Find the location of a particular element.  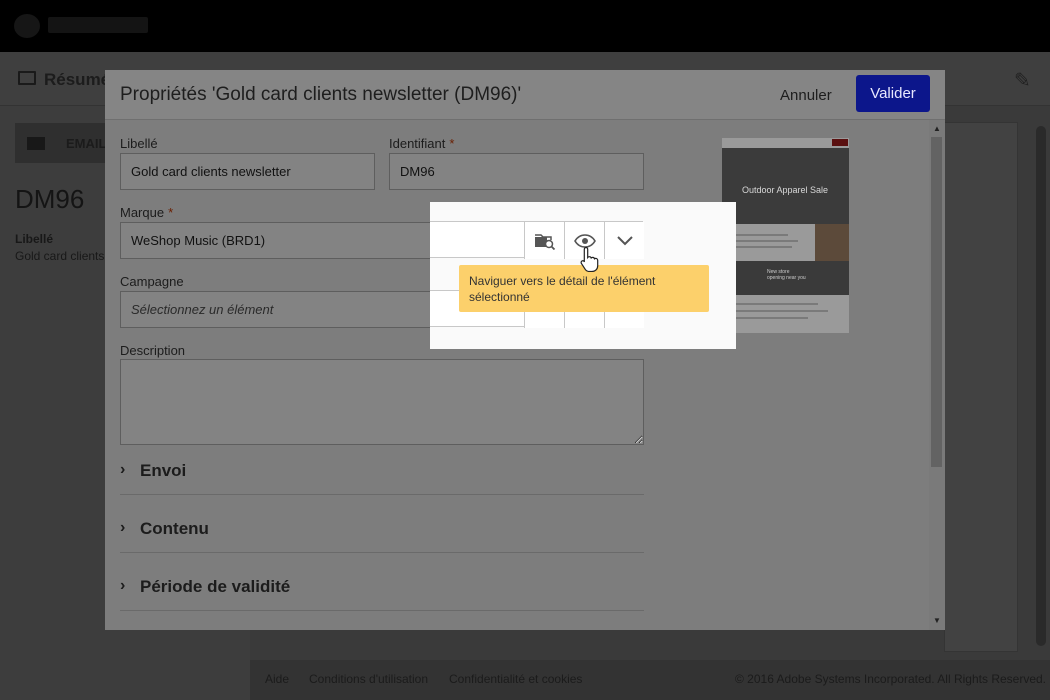

libelle-field-label: Libellé is located at coordinates (139, 143).